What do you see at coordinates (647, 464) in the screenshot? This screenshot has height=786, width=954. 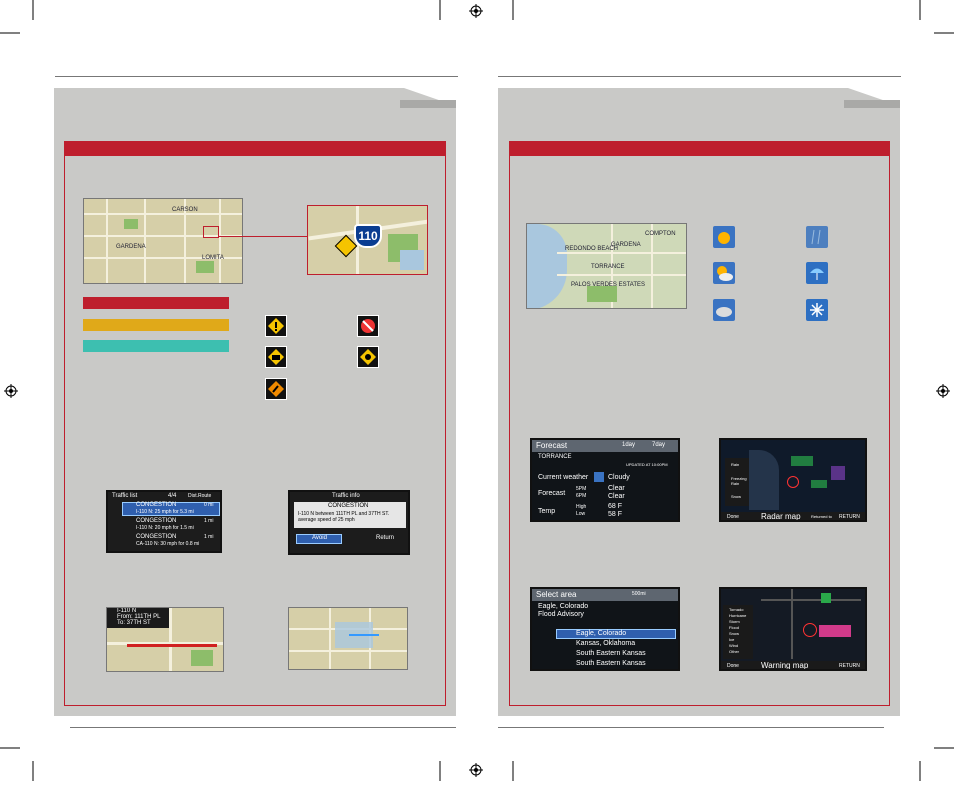 I see `forecast-updated: UPDATED AT 10:00PM` at bounding box center [647, 464].